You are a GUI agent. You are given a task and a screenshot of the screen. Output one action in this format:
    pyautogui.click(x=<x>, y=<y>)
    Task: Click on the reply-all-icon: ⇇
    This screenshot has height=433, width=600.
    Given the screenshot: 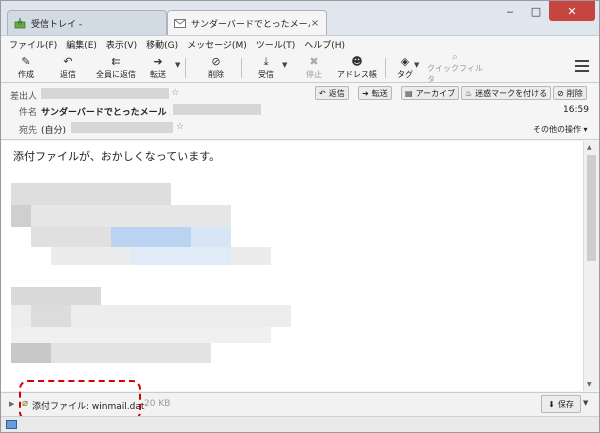 What is the action you would take?
    pyautogui.click(x=116, y=61)
    